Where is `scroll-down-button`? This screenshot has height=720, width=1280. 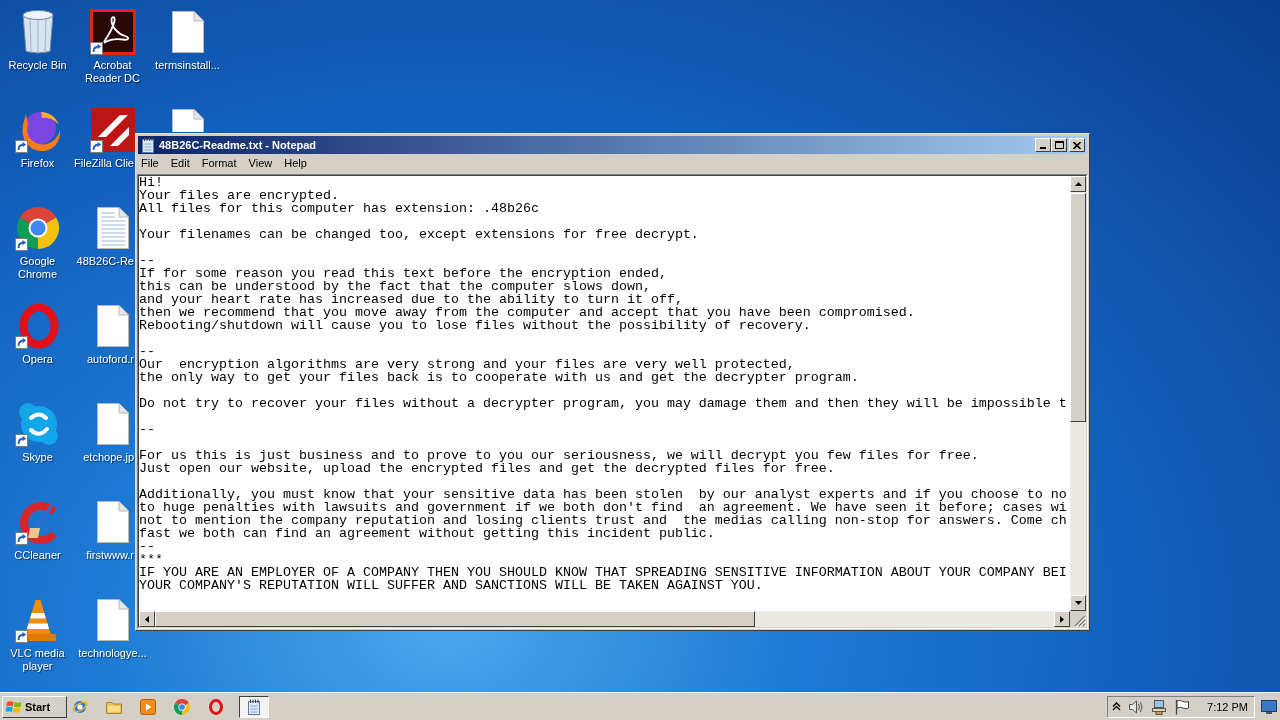 scroll-down-button is located at coordinates (1078, 603).